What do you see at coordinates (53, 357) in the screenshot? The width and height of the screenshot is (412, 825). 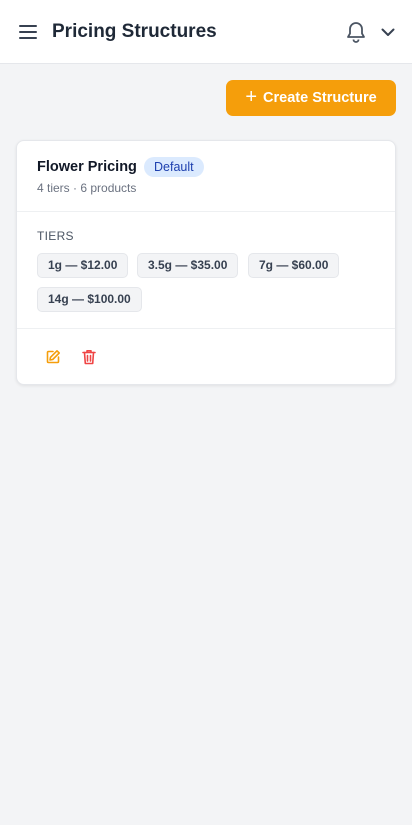 I see `edit-icon` at bounding box center [53, 357].